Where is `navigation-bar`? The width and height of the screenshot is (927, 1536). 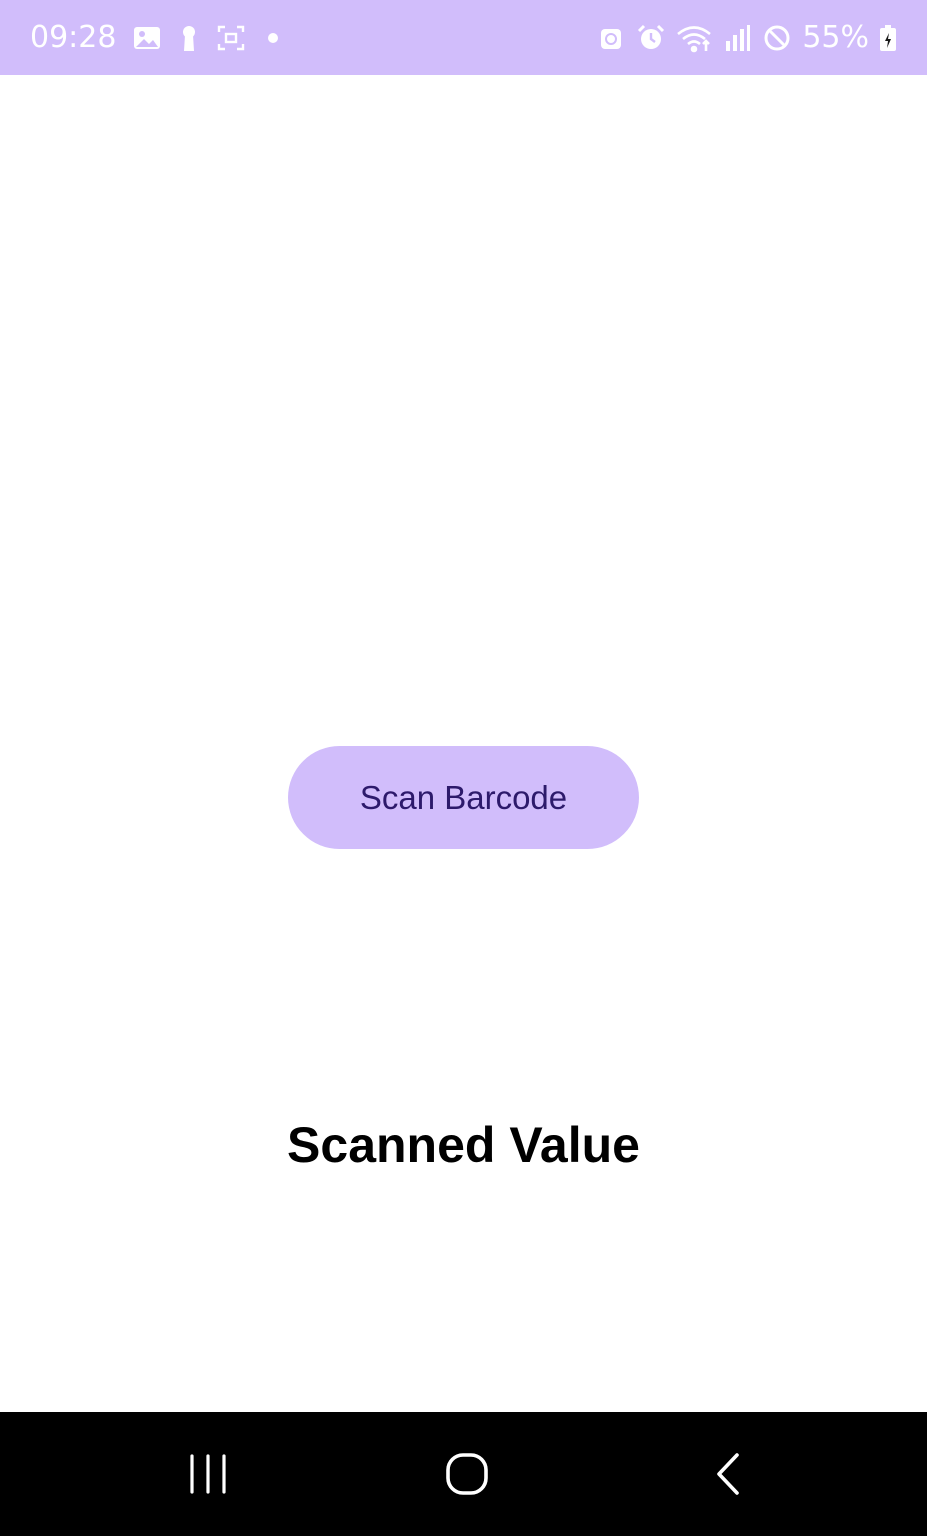
navigation-bar is located at coordinates (463, 1474).